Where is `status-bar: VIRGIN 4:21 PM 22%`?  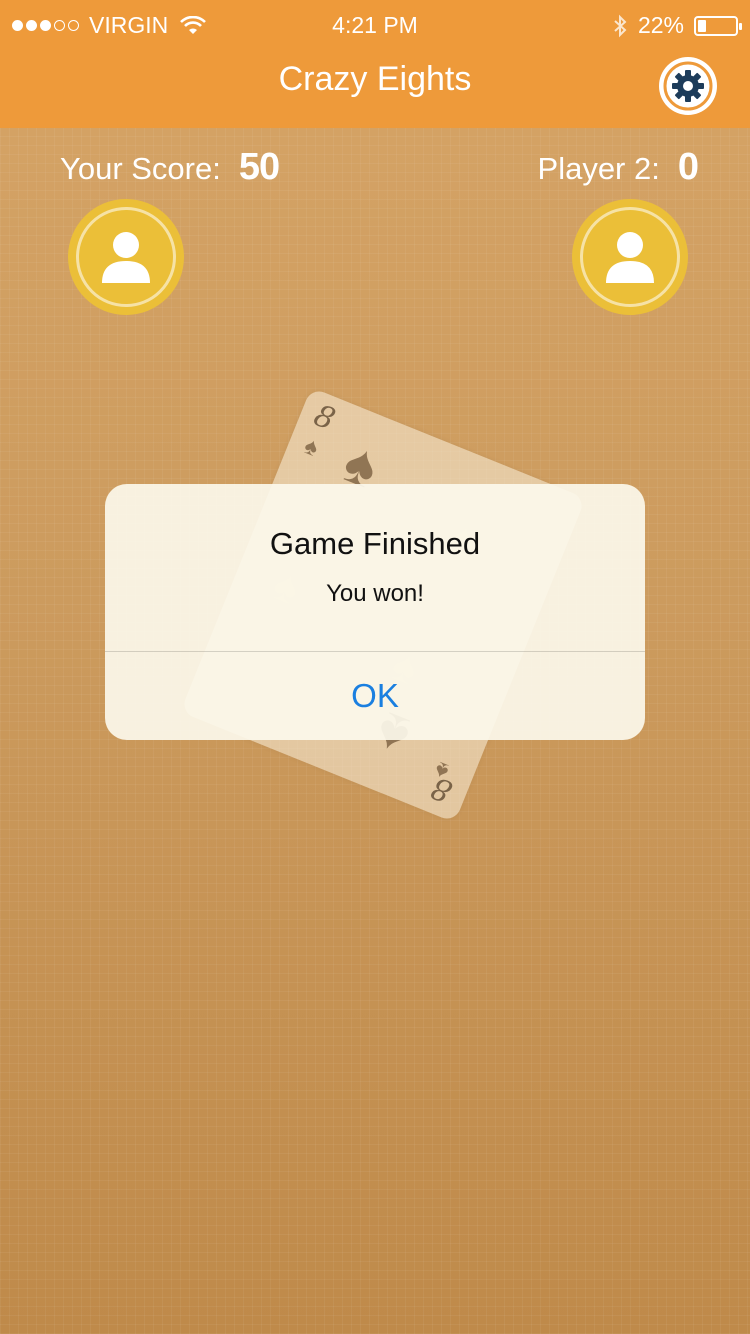 status-bar: VIRGIN 4:21 PM 22% is located at coordinates (375, 25).